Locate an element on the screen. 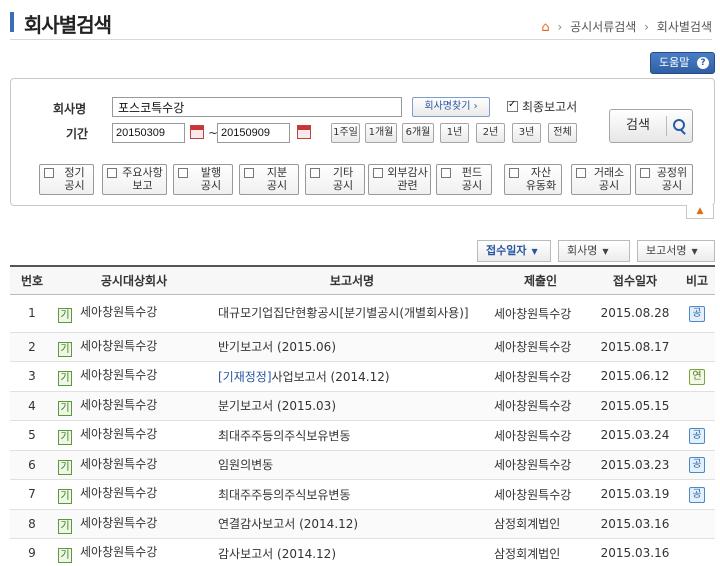  report-link: 반기보고서 (2015.06) is located at coordinates (277, 347).